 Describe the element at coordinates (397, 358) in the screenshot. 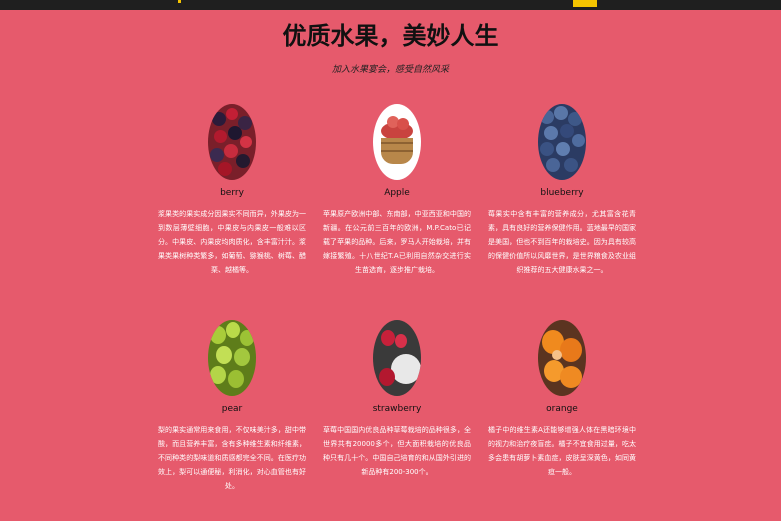

I see `strawberry-image` at that location.